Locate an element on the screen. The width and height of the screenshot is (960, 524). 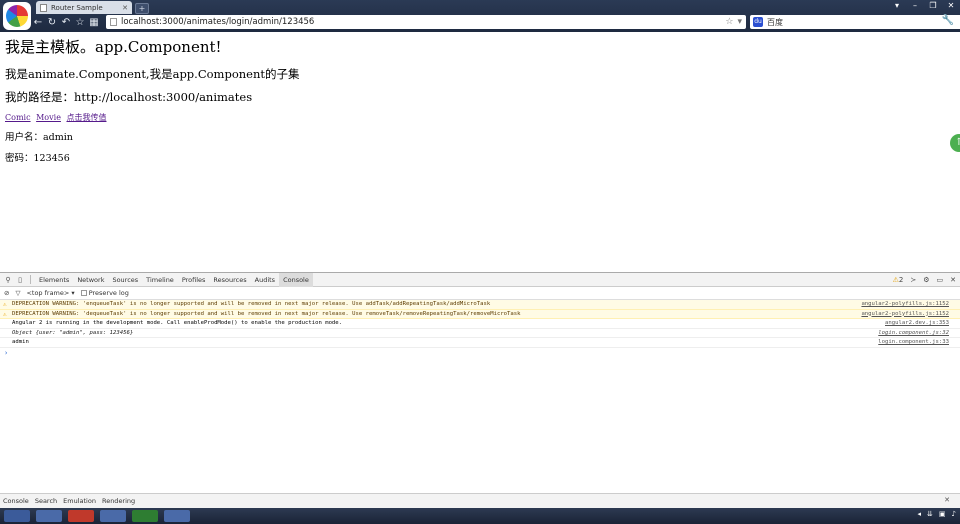
tab-network: Network is located at coordinates (90, 280).